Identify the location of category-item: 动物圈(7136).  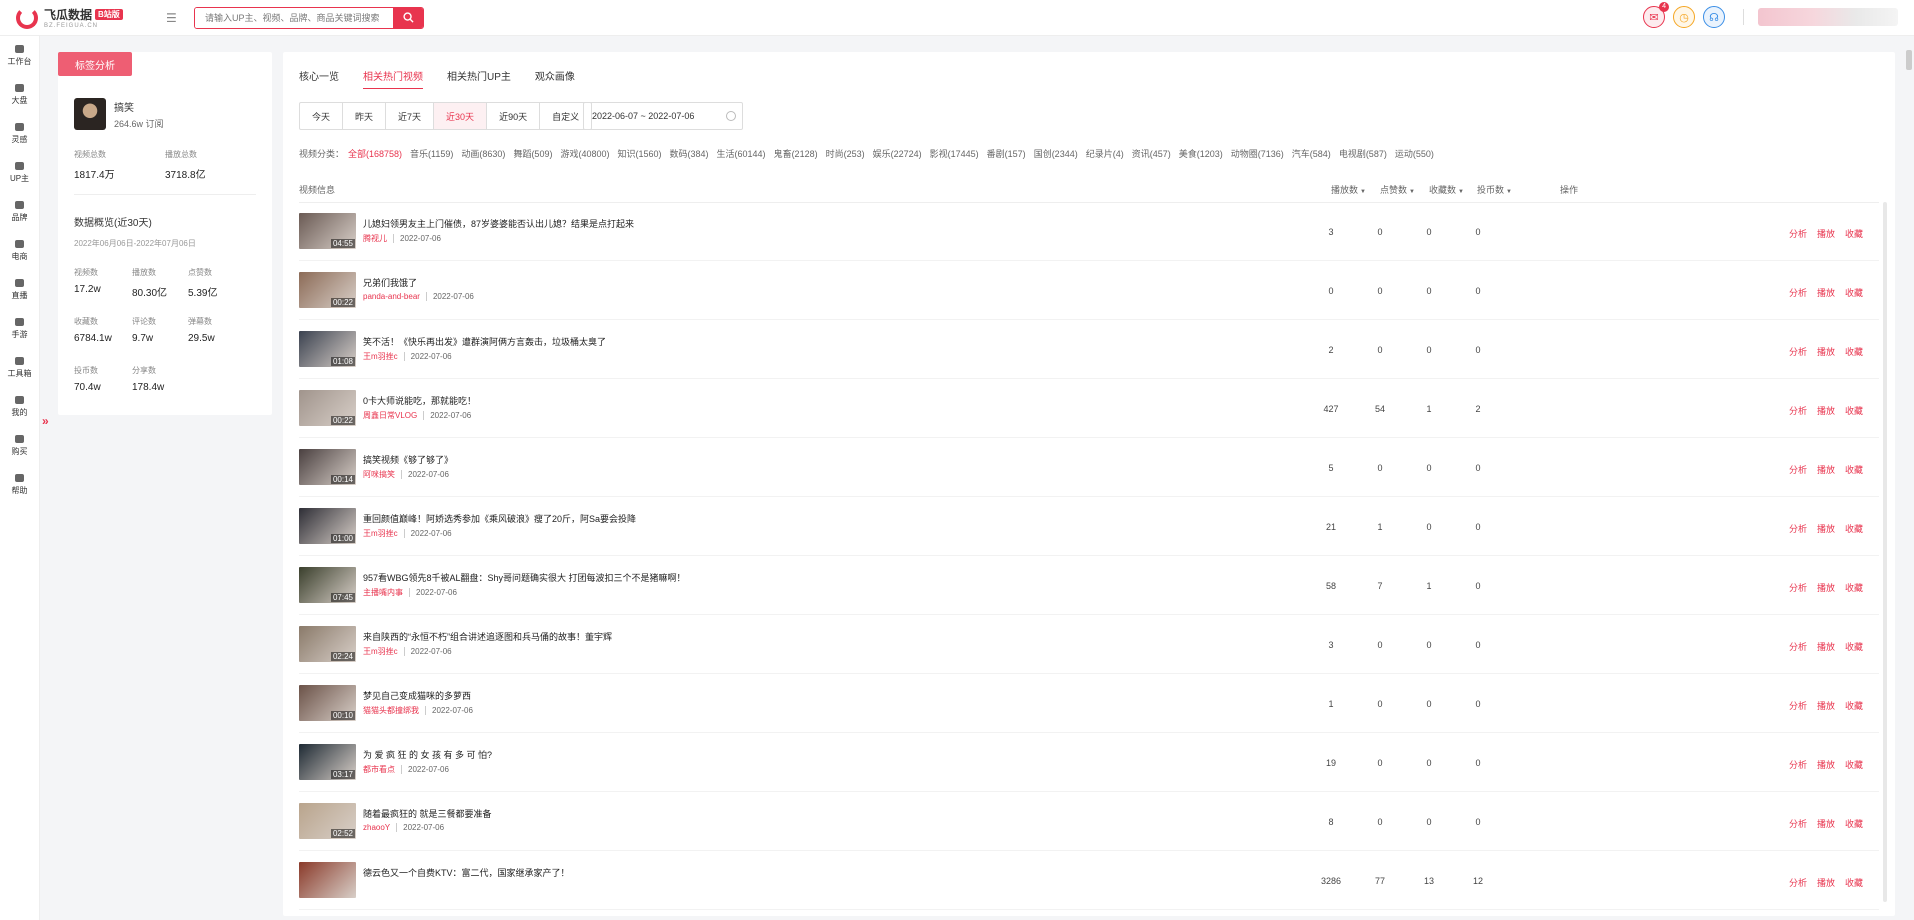
(1257, 153).